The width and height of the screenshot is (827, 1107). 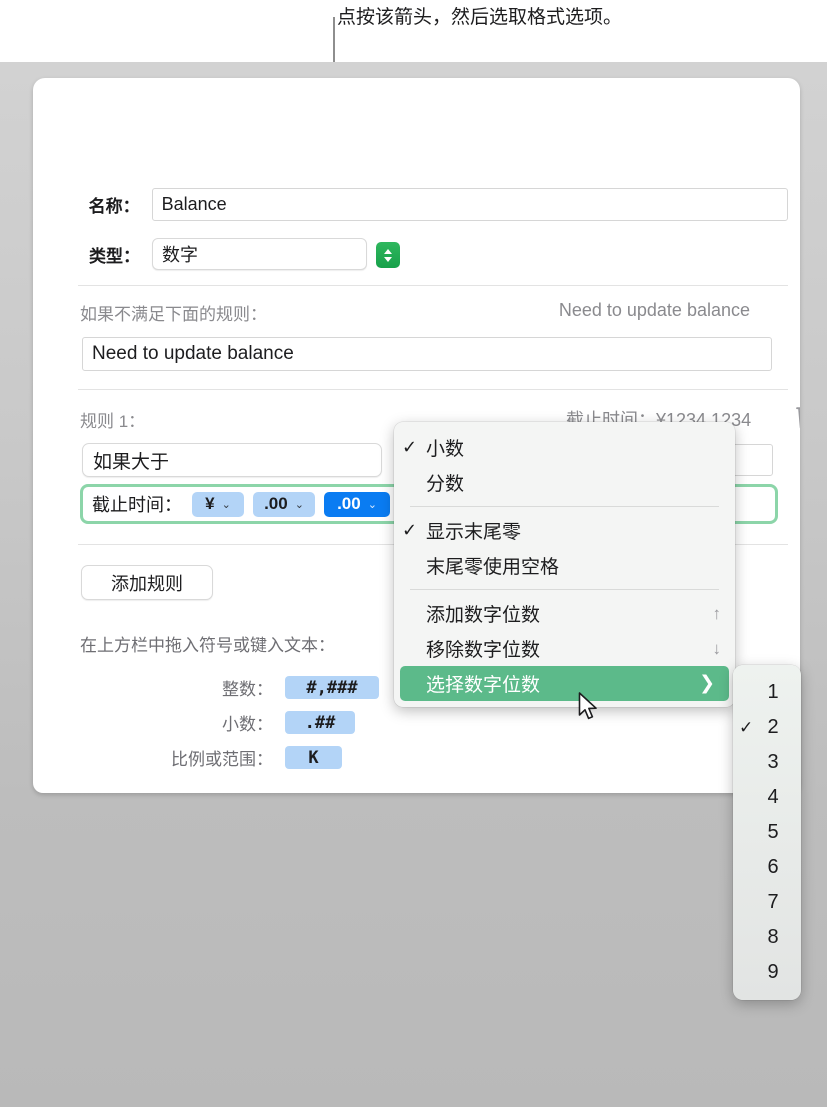 What do you see at coordinates (483, 685) in the screenshot?
I see `menu-item-choose-digit-count-label: 选择数字位数` at bounding box center [483, 685].